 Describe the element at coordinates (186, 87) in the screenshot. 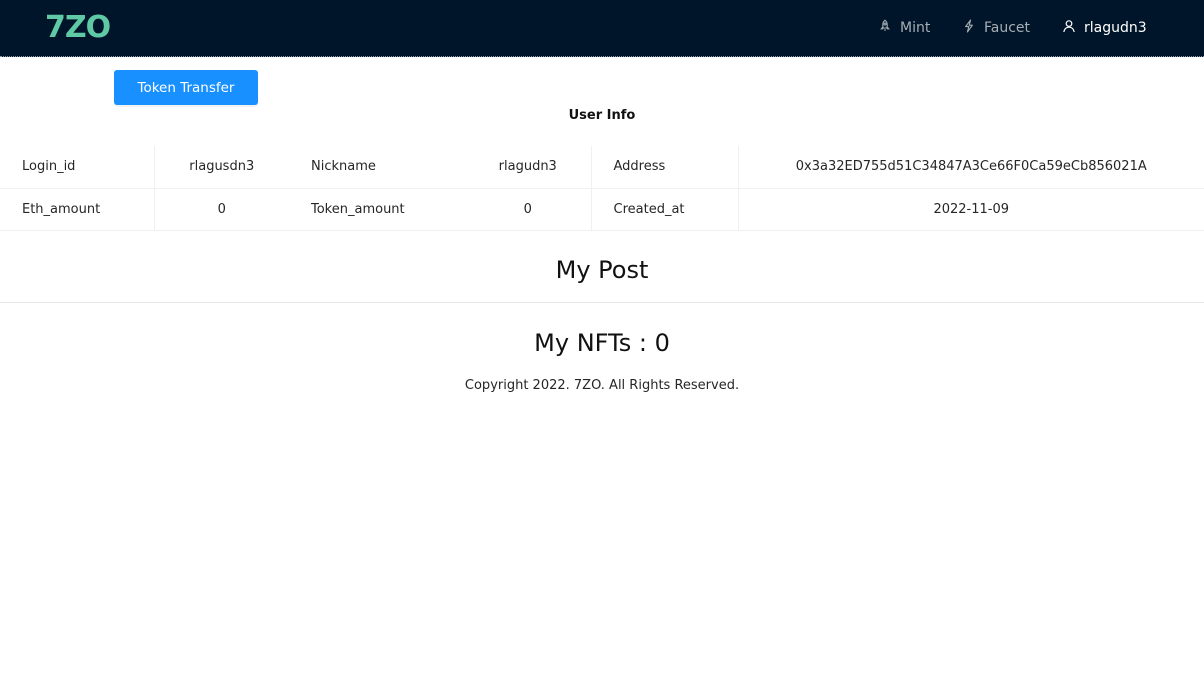

I see `token-transfer-button: Token Transfer` at that location.